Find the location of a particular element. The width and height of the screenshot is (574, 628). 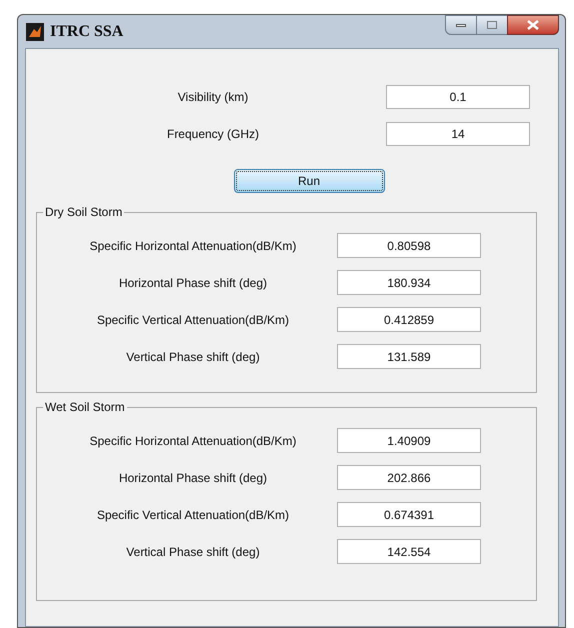

output-field: 0.674391 is located at coordinates (409, 514).